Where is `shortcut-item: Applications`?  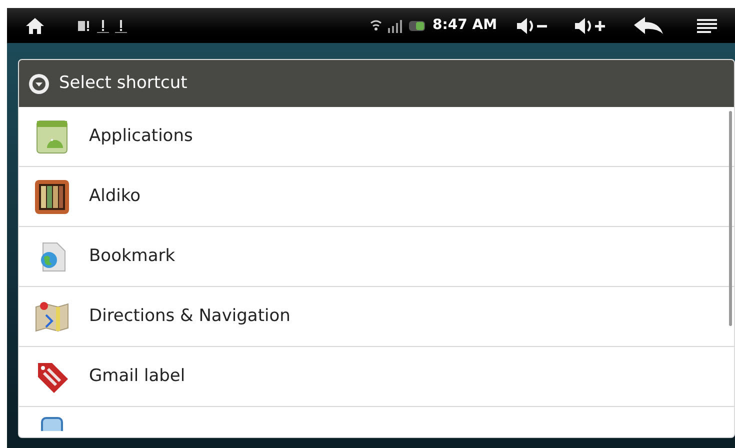 shortcut-item: Applications is located at coordinates (376, 137).